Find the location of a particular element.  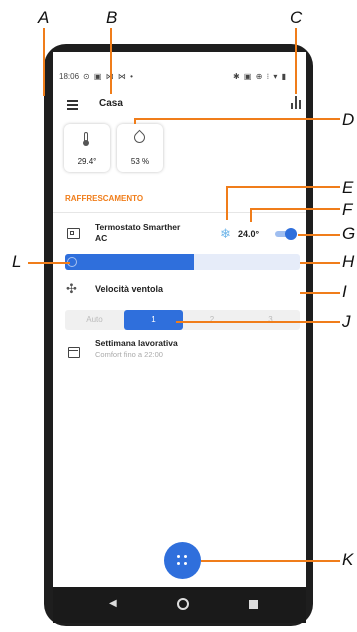

callout-line-e-down is located at coordinates (227, 203).